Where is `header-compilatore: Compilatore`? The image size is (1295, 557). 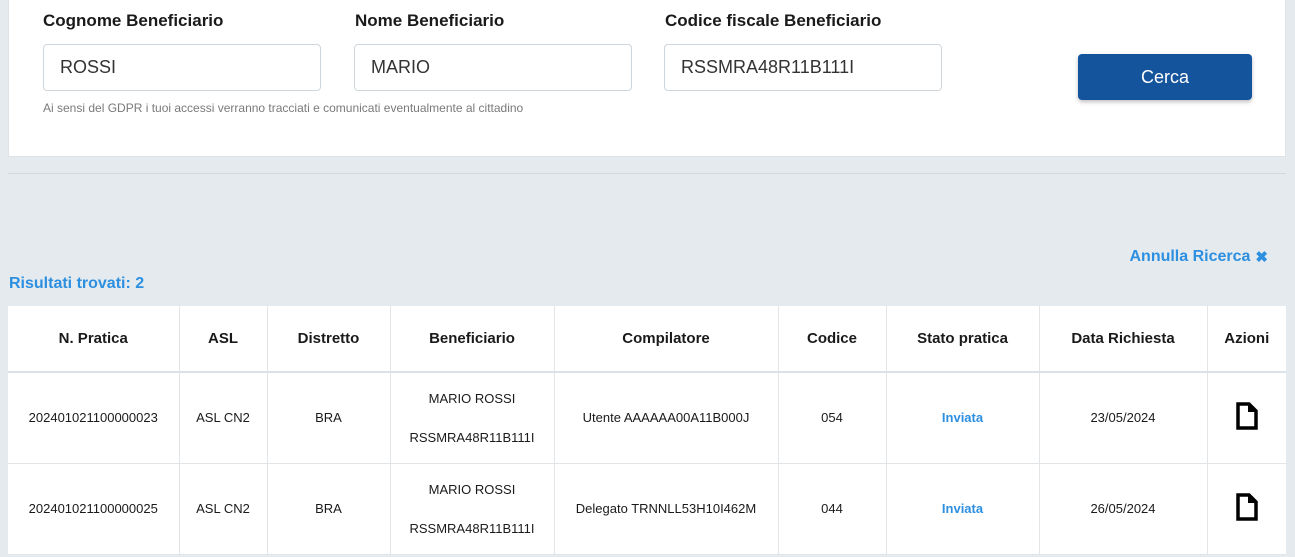 header-compilatore: Compilatore is located at coordinates (665, 339).